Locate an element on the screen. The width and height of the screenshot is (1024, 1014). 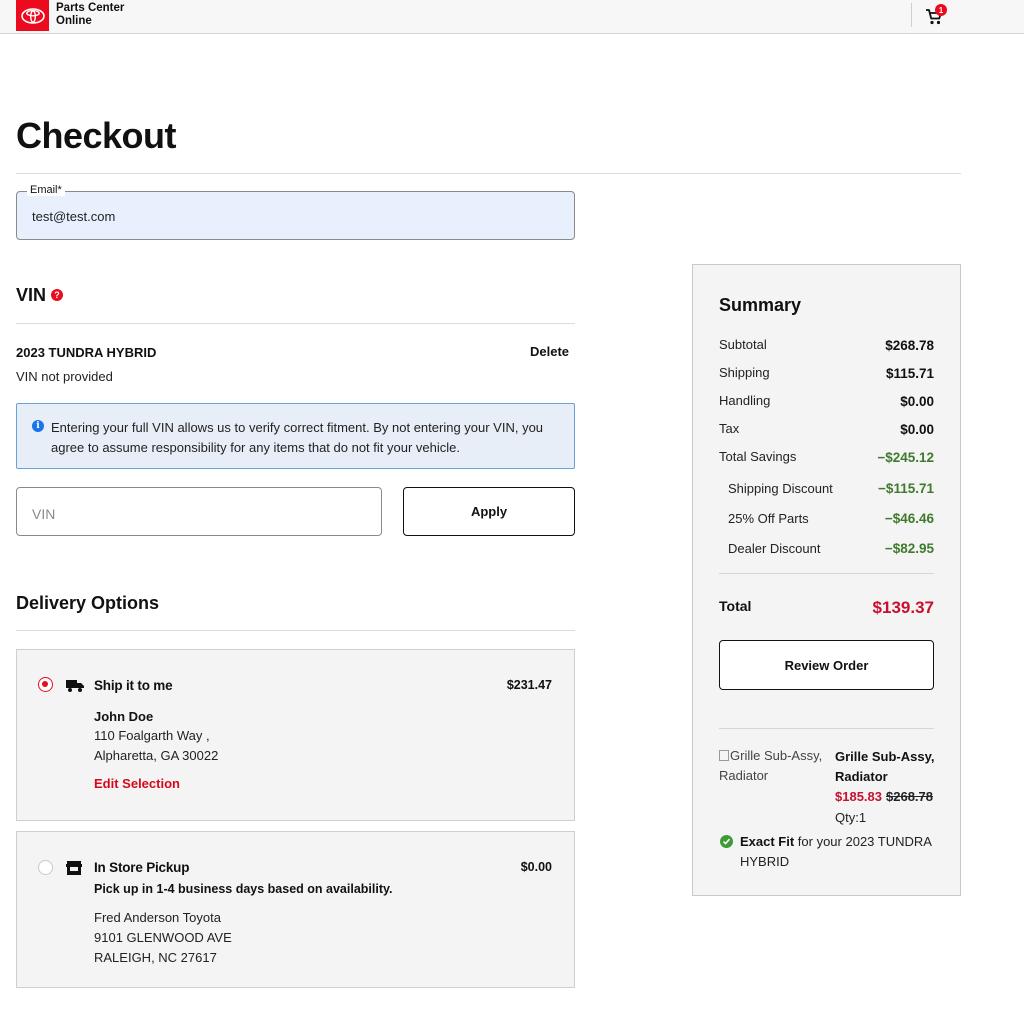
summary-value-subtotal: $268.78 is located at coordinates (909, 345).